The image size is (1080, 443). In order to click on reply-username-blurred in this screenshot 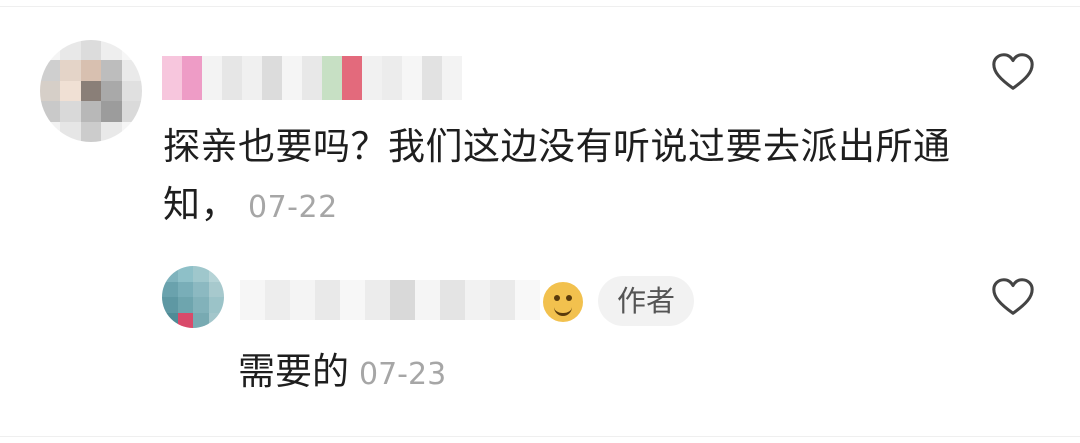, I will do `click(390, 300)`.